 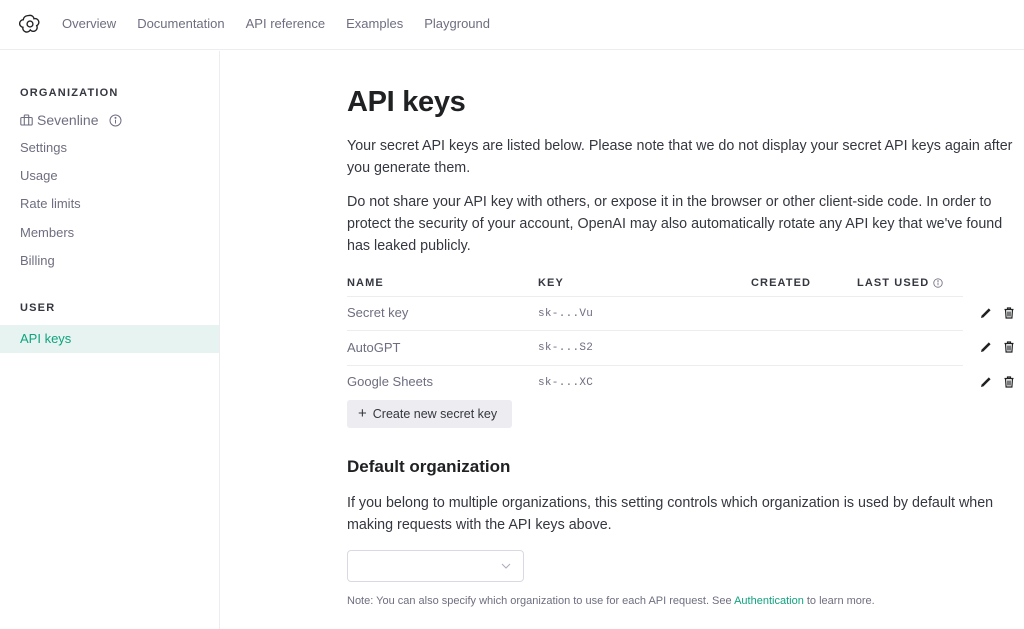 I want to click on sidebar-item-billing: Billing, so click(x=37, y=261).